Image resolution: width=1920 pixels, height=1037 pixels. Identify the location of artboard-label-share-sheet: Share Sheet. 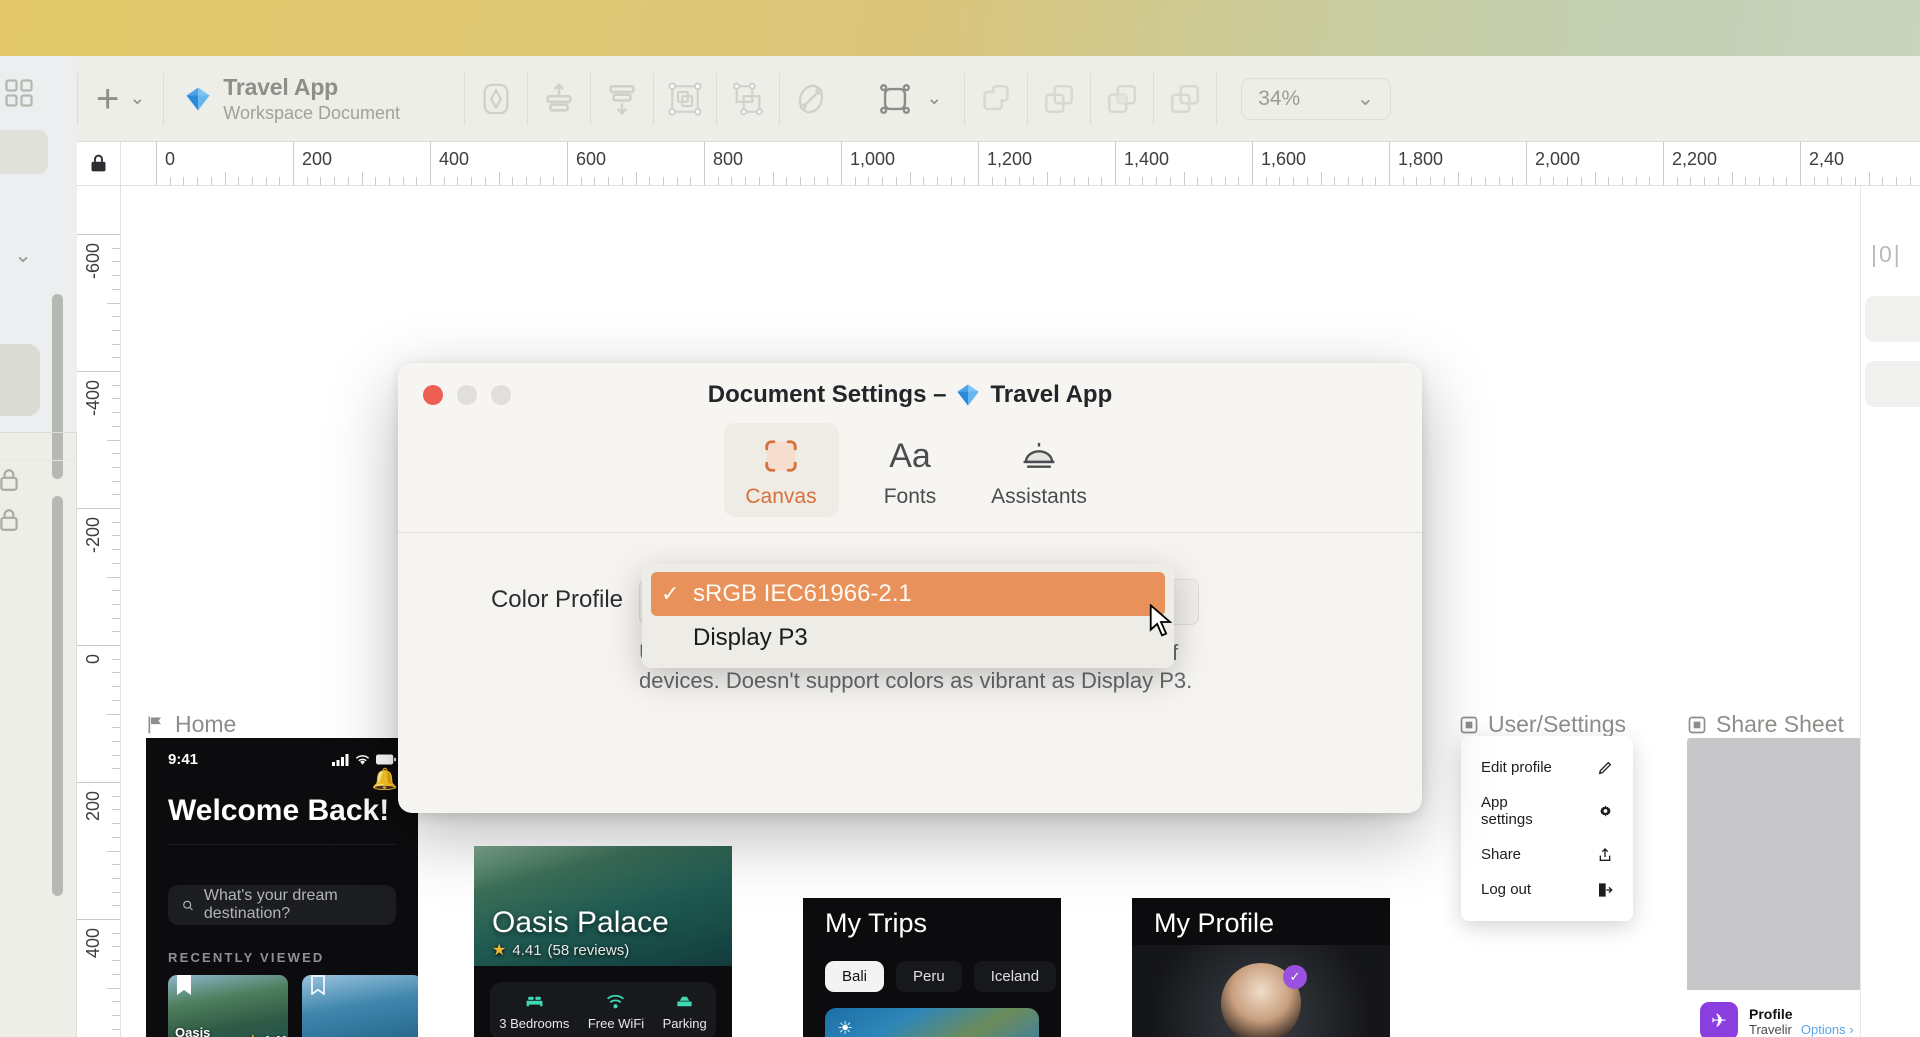
(1765, 724).